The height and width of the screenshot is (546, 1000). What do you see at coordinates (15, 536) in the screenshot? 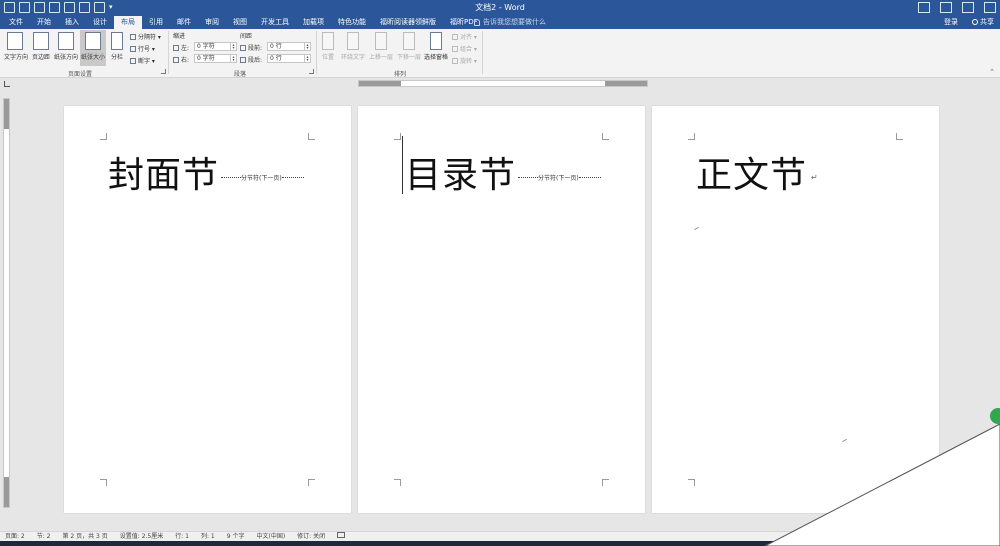
I see `status-page: 页面: 2` at bounding box center [15, 536].